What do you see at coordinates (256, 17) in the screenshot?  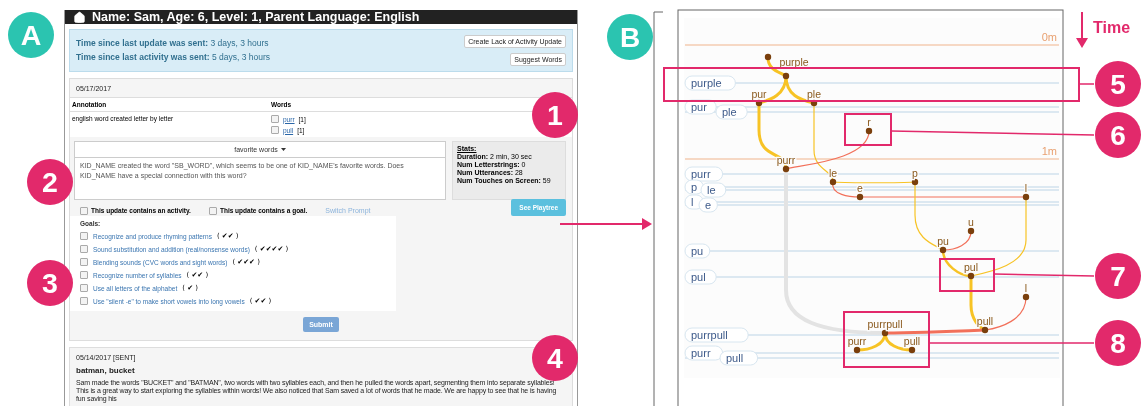 I see `profile-title: Name: Sam, Age: 6, Level: 1, Parent Language: English` at bounding box center [256, 17].